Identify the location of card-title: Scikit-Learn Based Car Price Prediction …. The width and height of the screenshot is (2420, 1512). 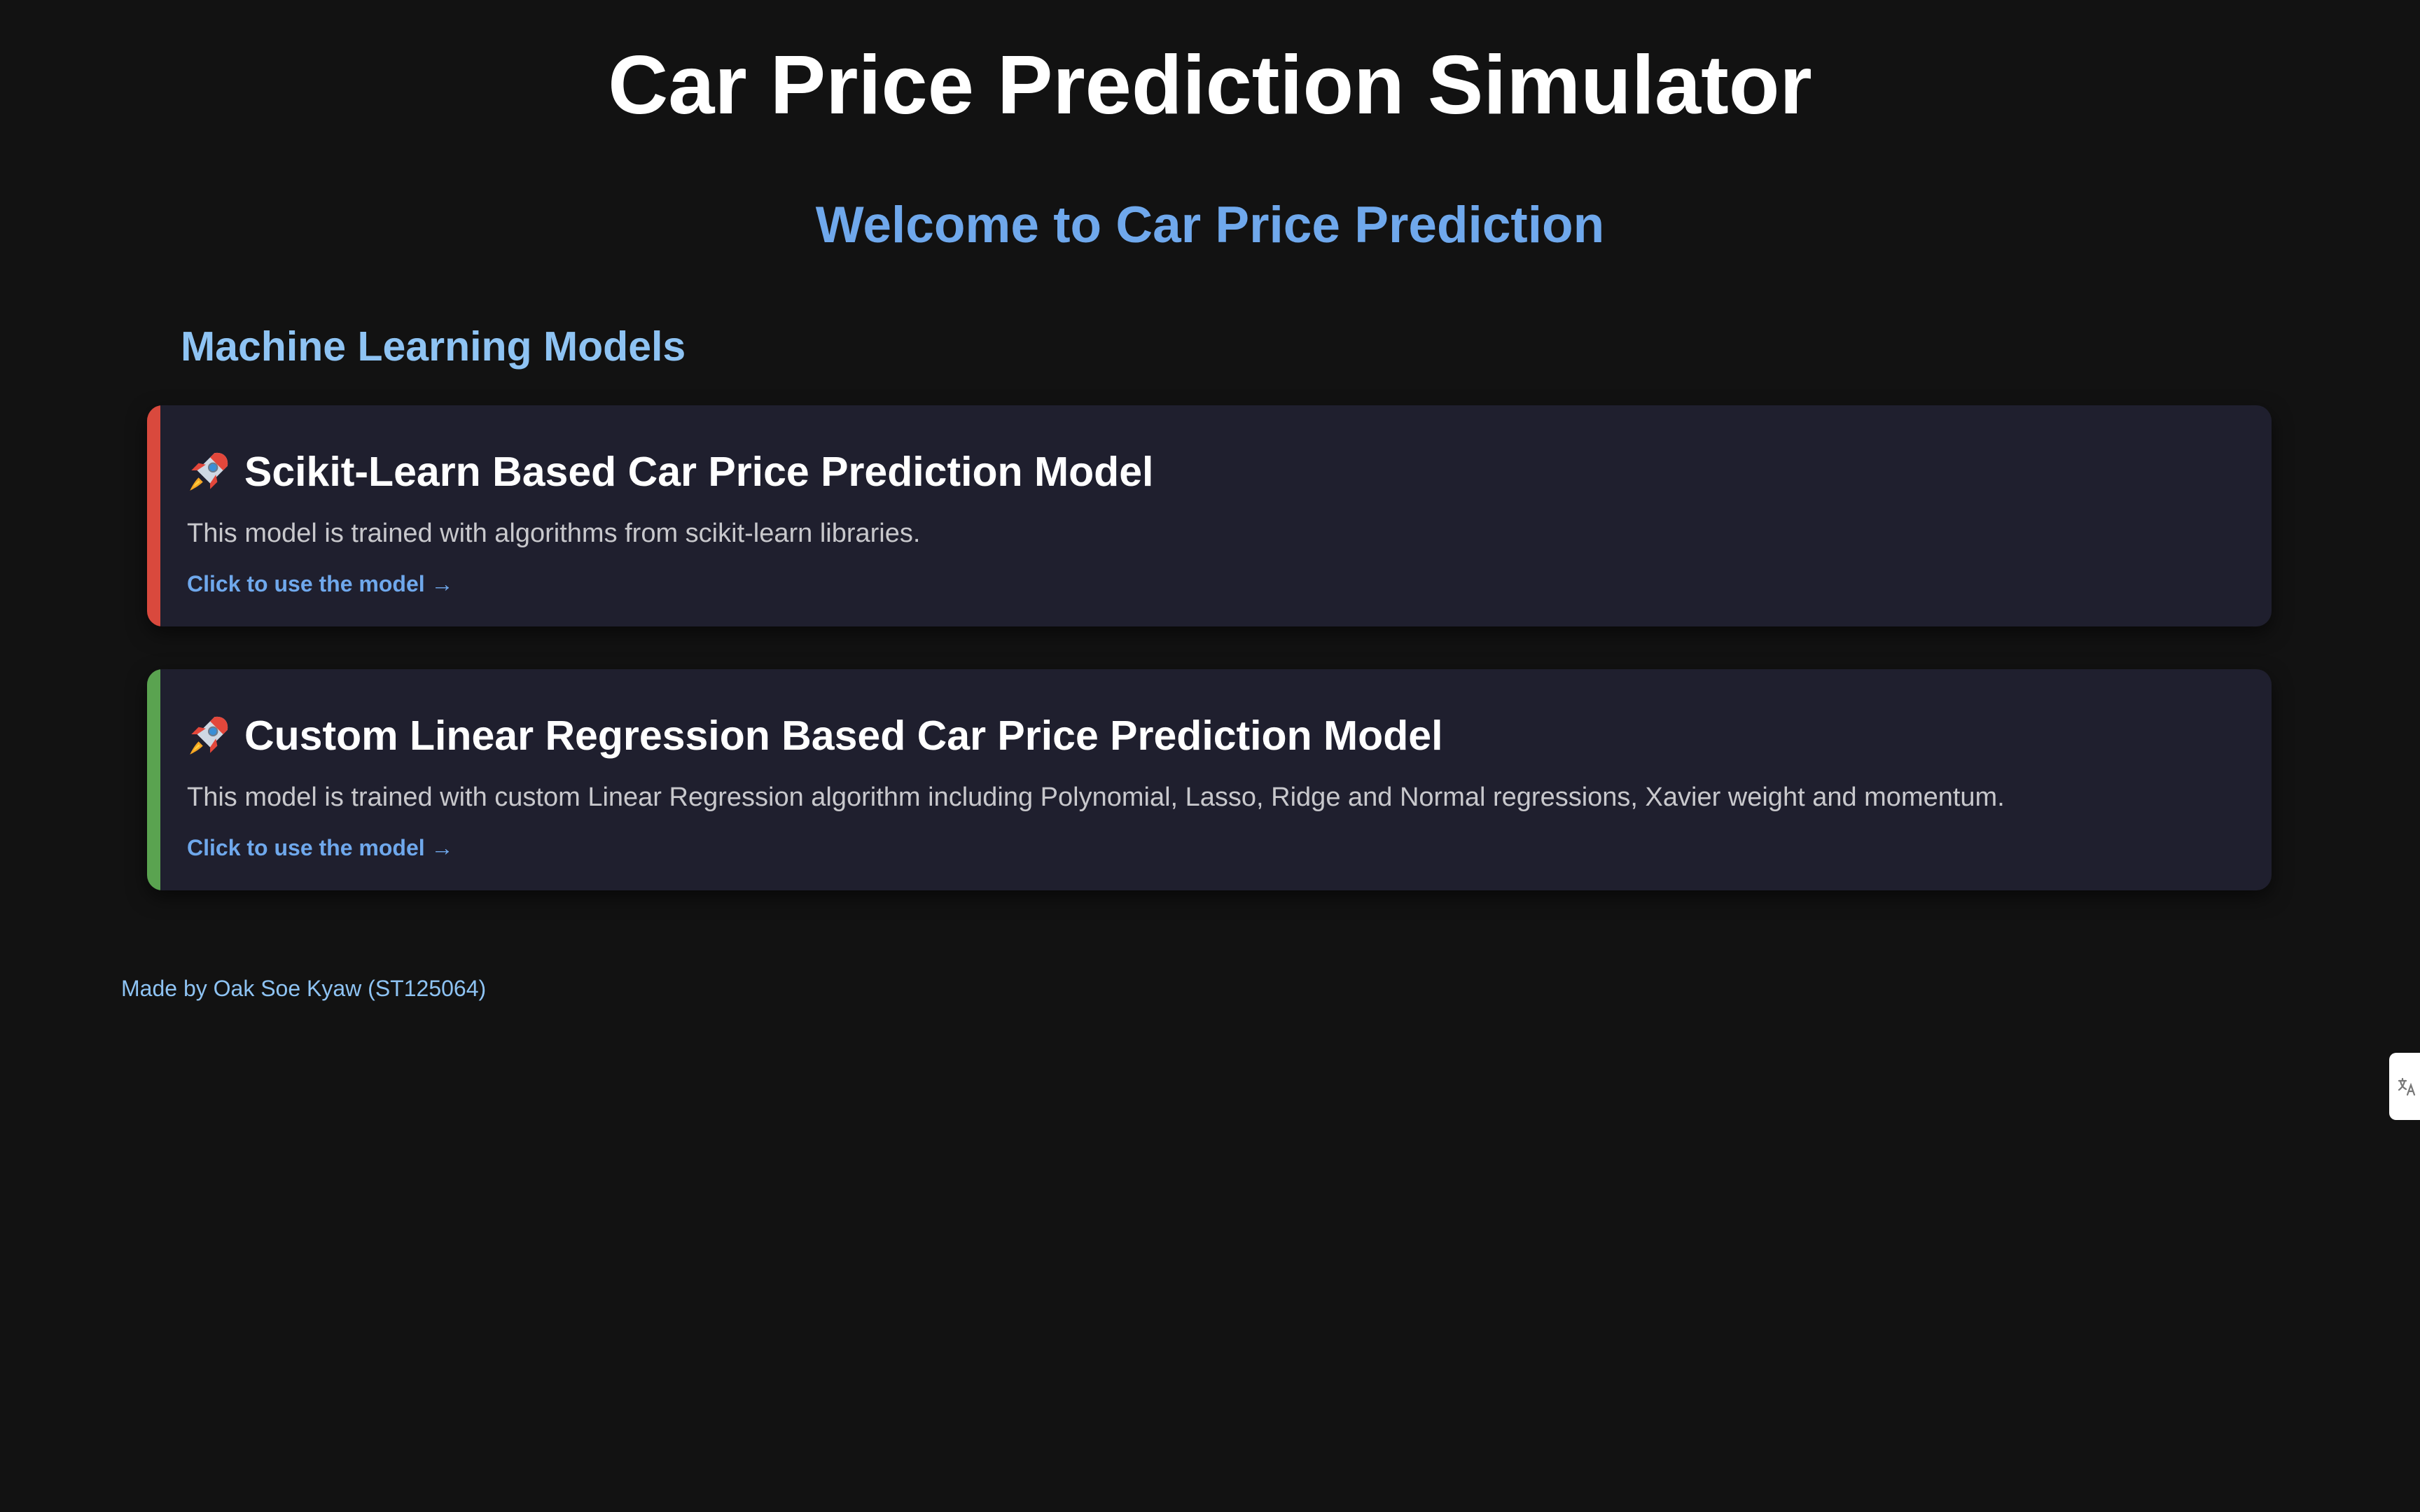
(669, 472).